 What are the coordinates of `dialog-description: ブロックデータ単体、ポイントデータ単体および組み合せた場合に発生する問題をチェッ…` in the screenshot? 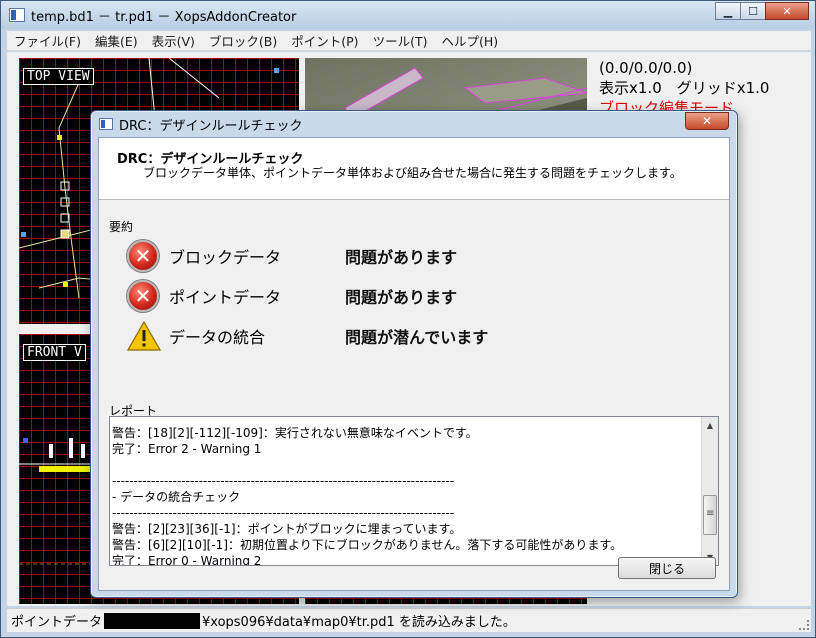 It's located at (412, 173).